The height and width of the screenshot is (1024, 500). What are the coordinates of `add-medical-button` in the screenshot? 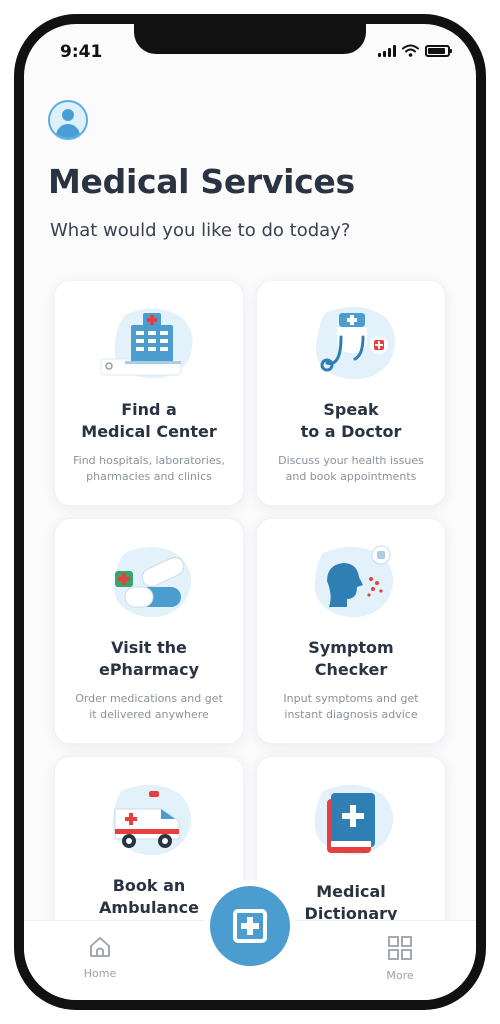 It's located at (250, 926).